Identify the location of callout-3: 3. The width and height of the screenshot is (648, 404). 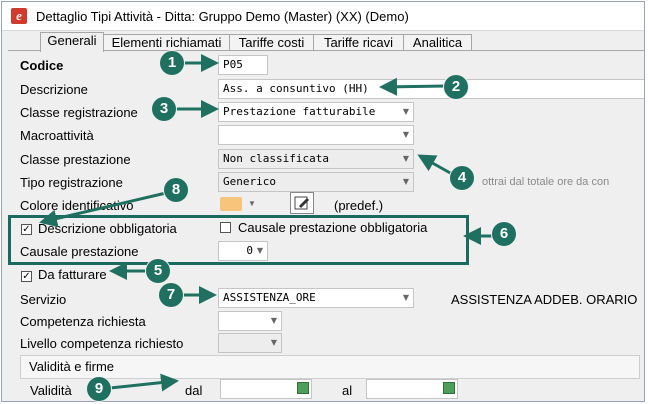
(164, 109).